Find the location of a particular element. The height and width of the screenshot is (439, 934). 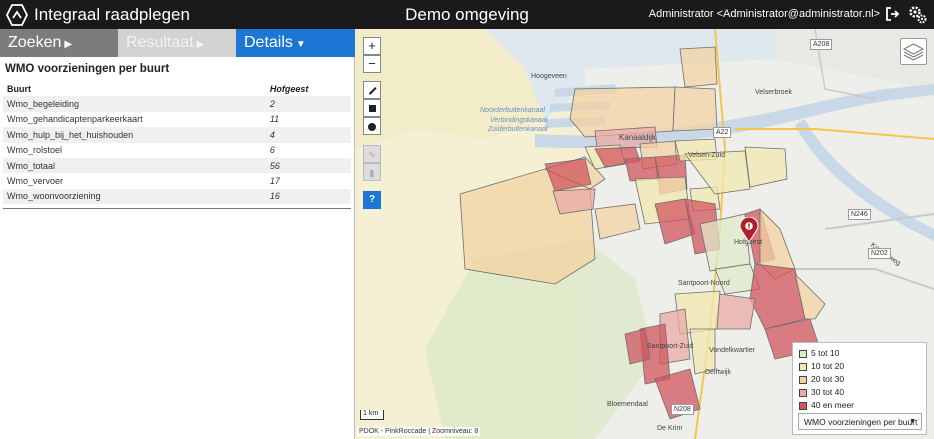

app-logo-icon is located at coordinates (17, 15).